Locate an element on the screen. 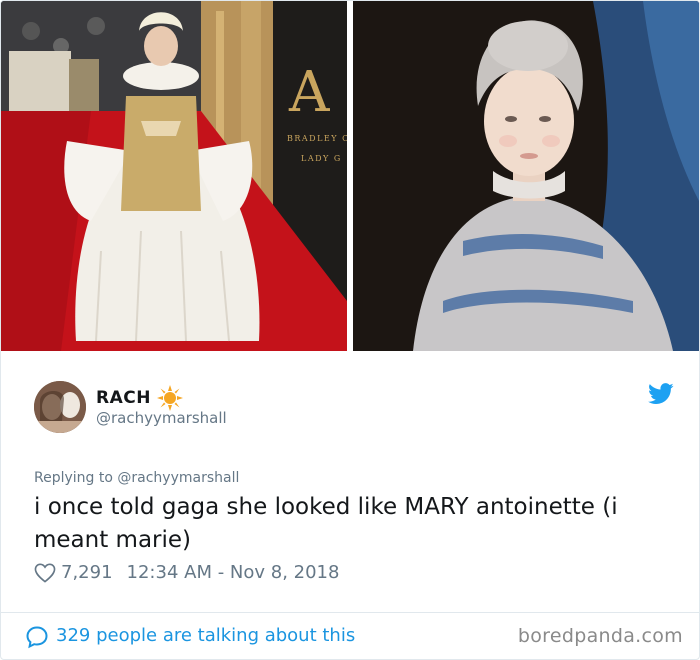 Image resolution: width=700 pixels, height=660 pixels. avatar is located at coordinates (60, 407).